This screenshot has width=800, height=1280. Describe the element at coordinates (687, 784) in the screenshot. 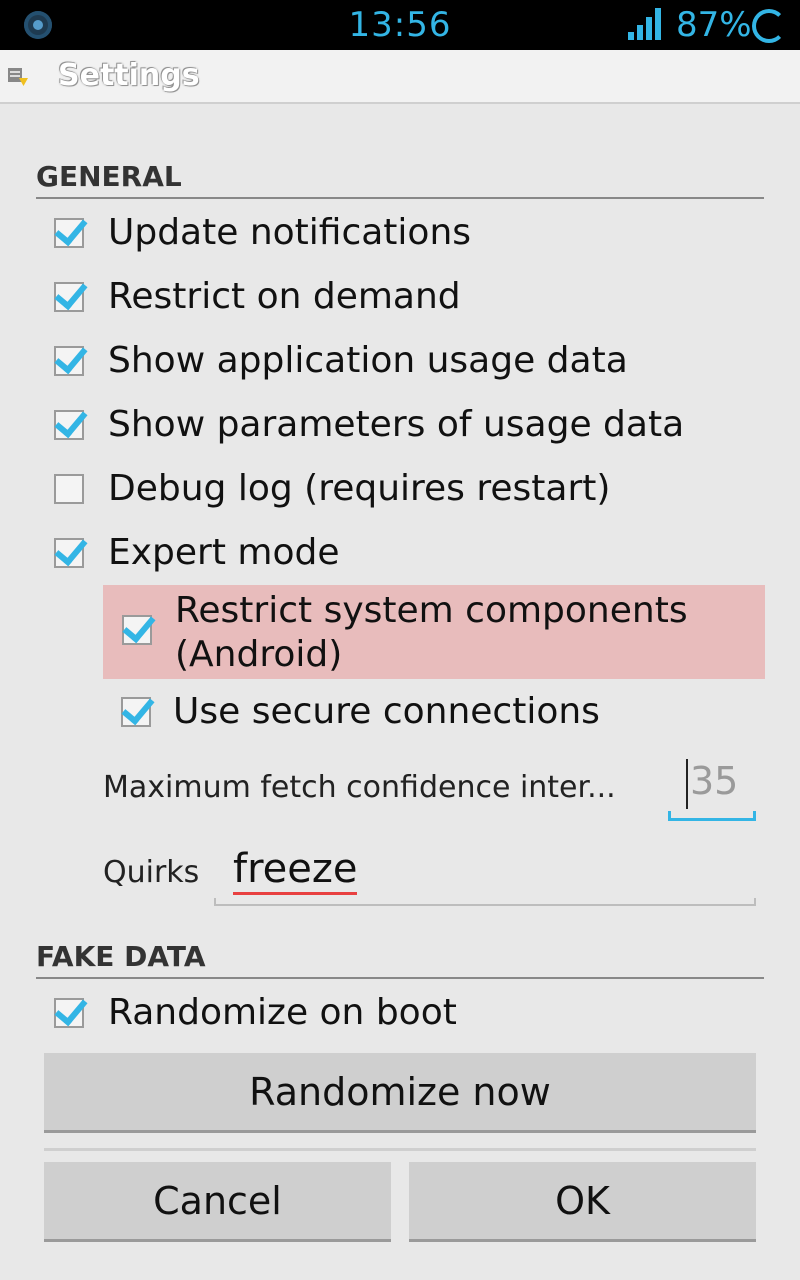

I see `text-cursor` at that location.